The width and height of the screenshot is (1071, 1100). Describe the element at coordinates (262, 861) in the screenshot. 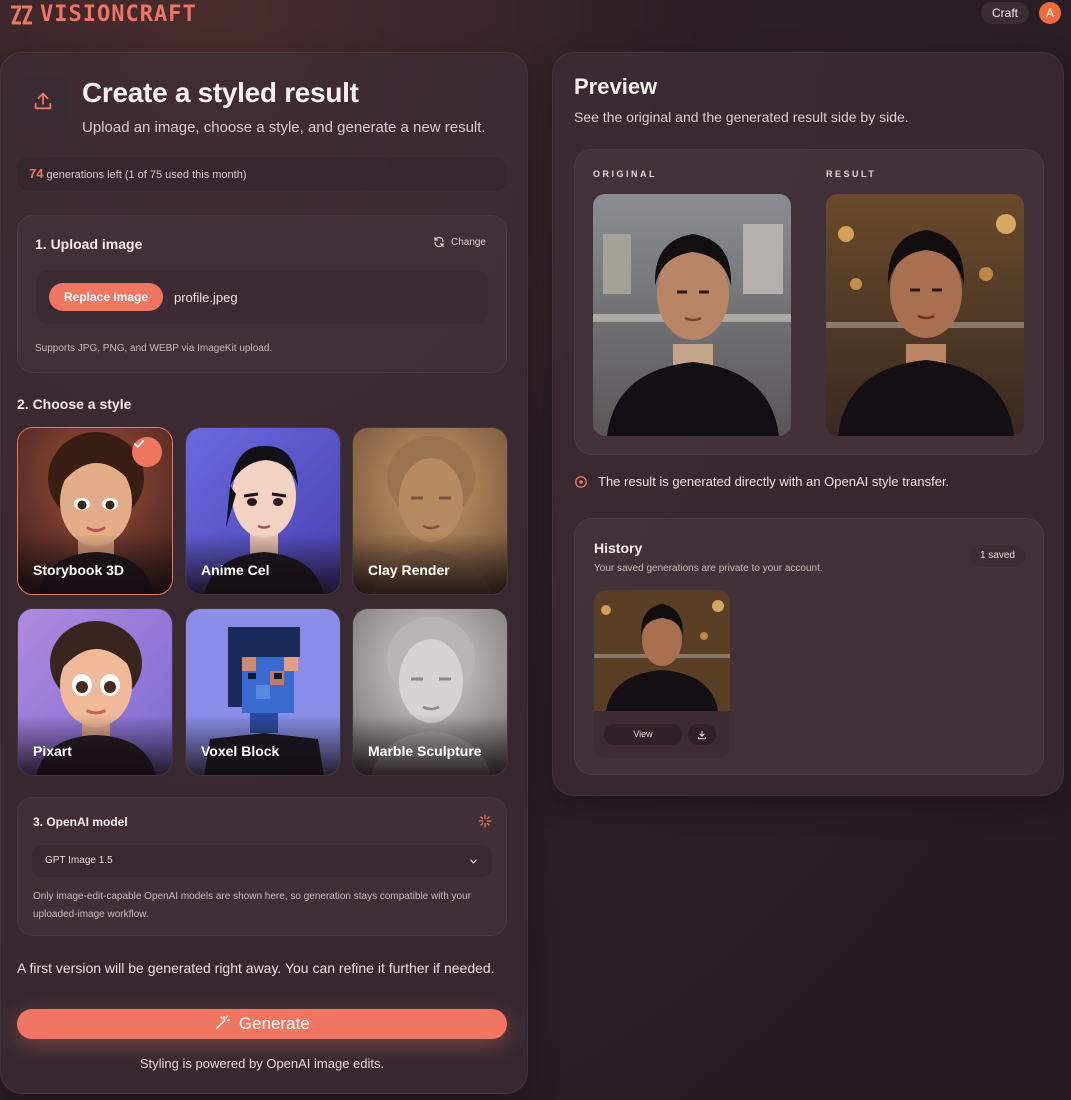

I see `model-select: GPT Image 1.5` at that location.